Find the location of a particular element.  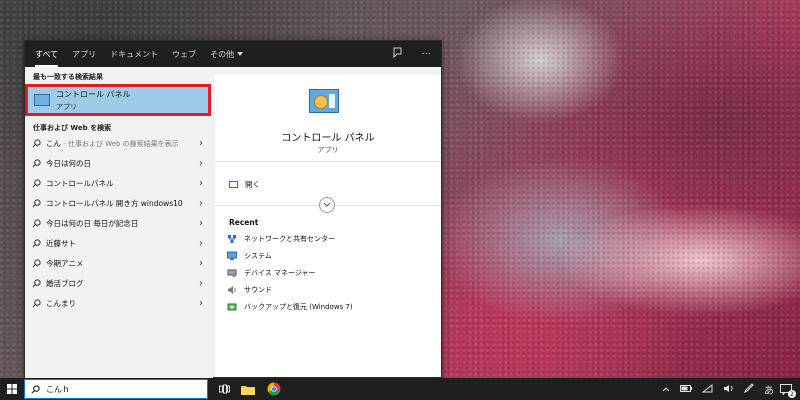

ime-indicator: あ is located at coordinates (769, 389).